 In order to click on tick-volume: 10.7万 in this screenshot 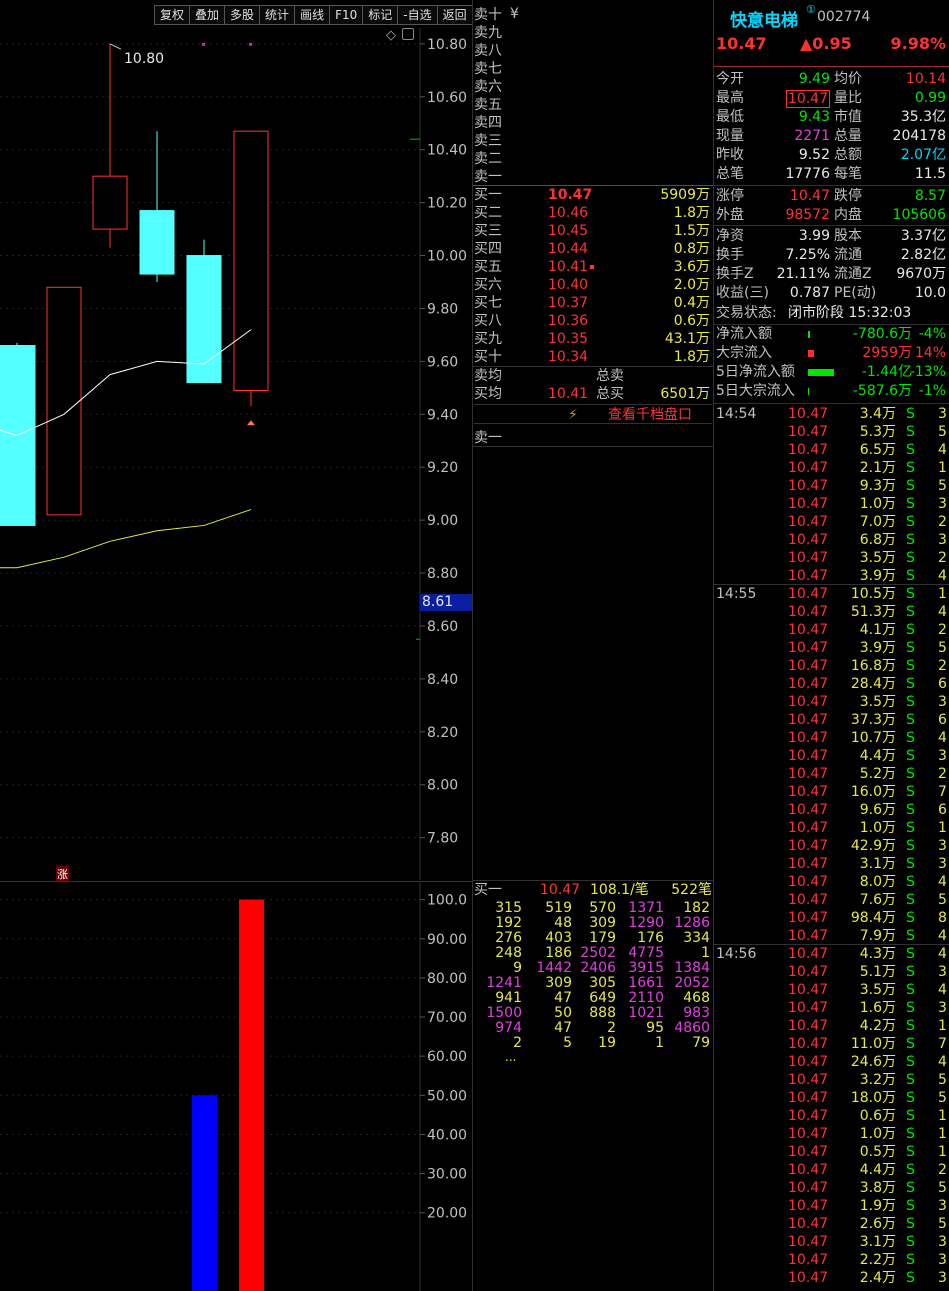, I will do `click(873, 738)`.